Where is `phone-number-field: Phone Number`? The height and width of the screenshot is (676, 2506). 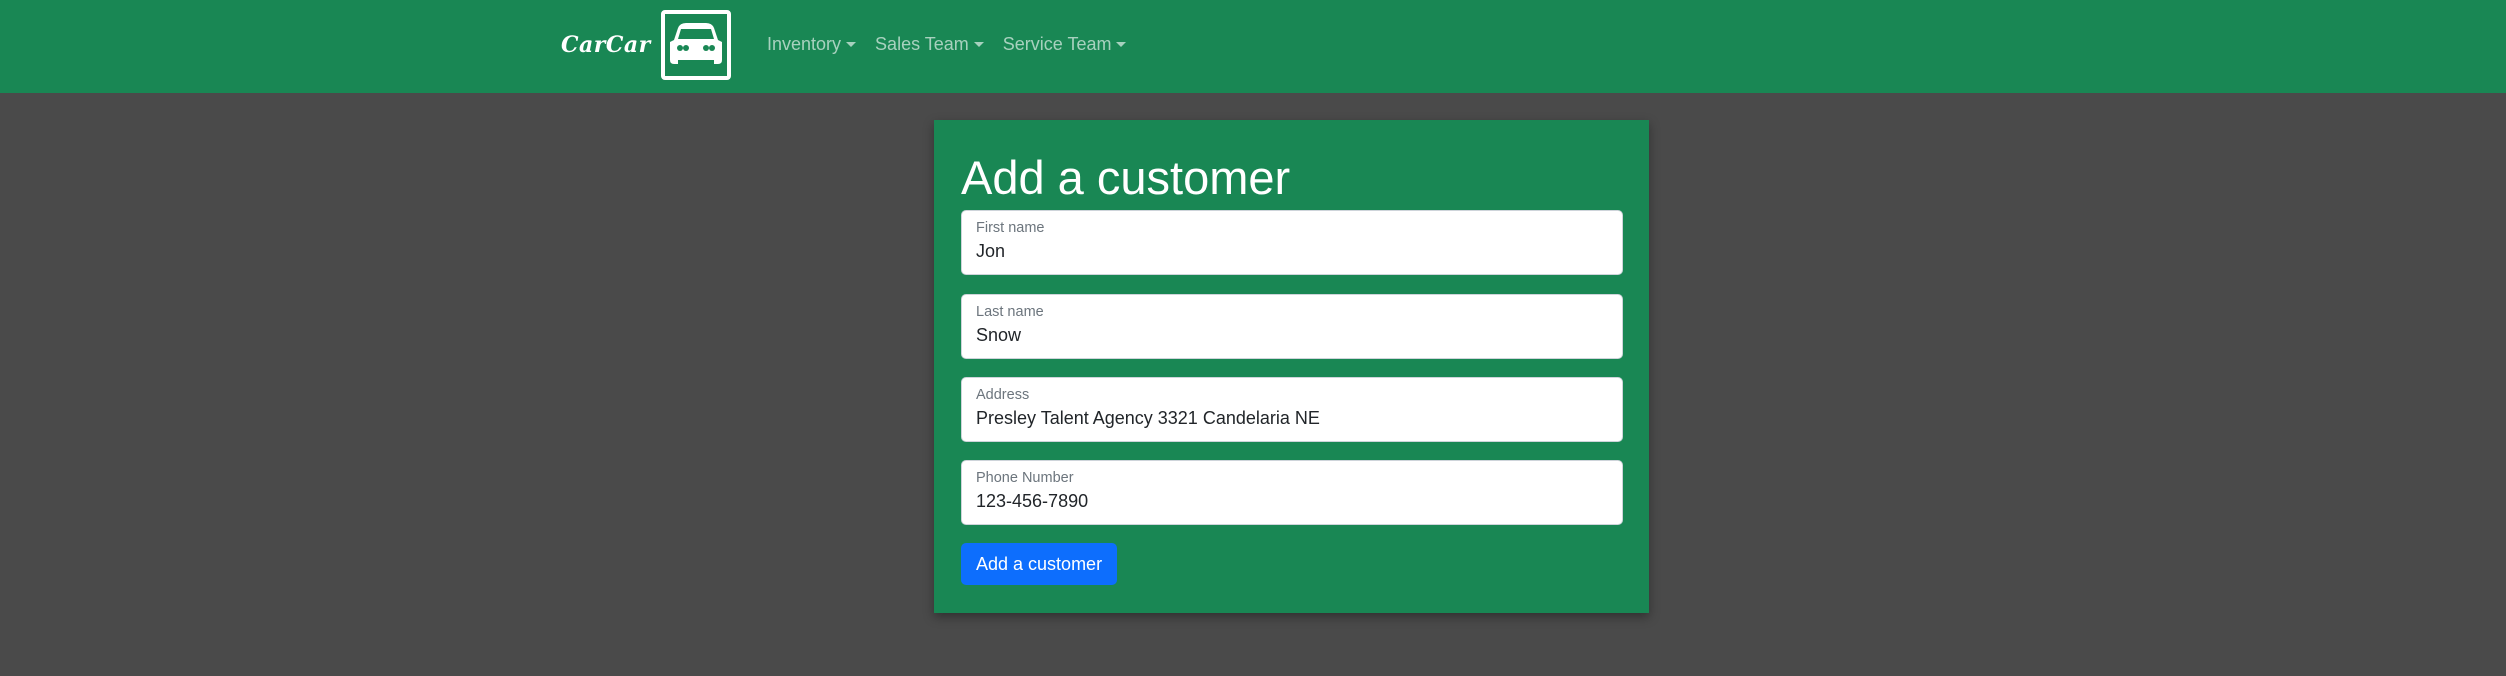
phone-number-field: Phone Number is located at coordinates (1292, 492).